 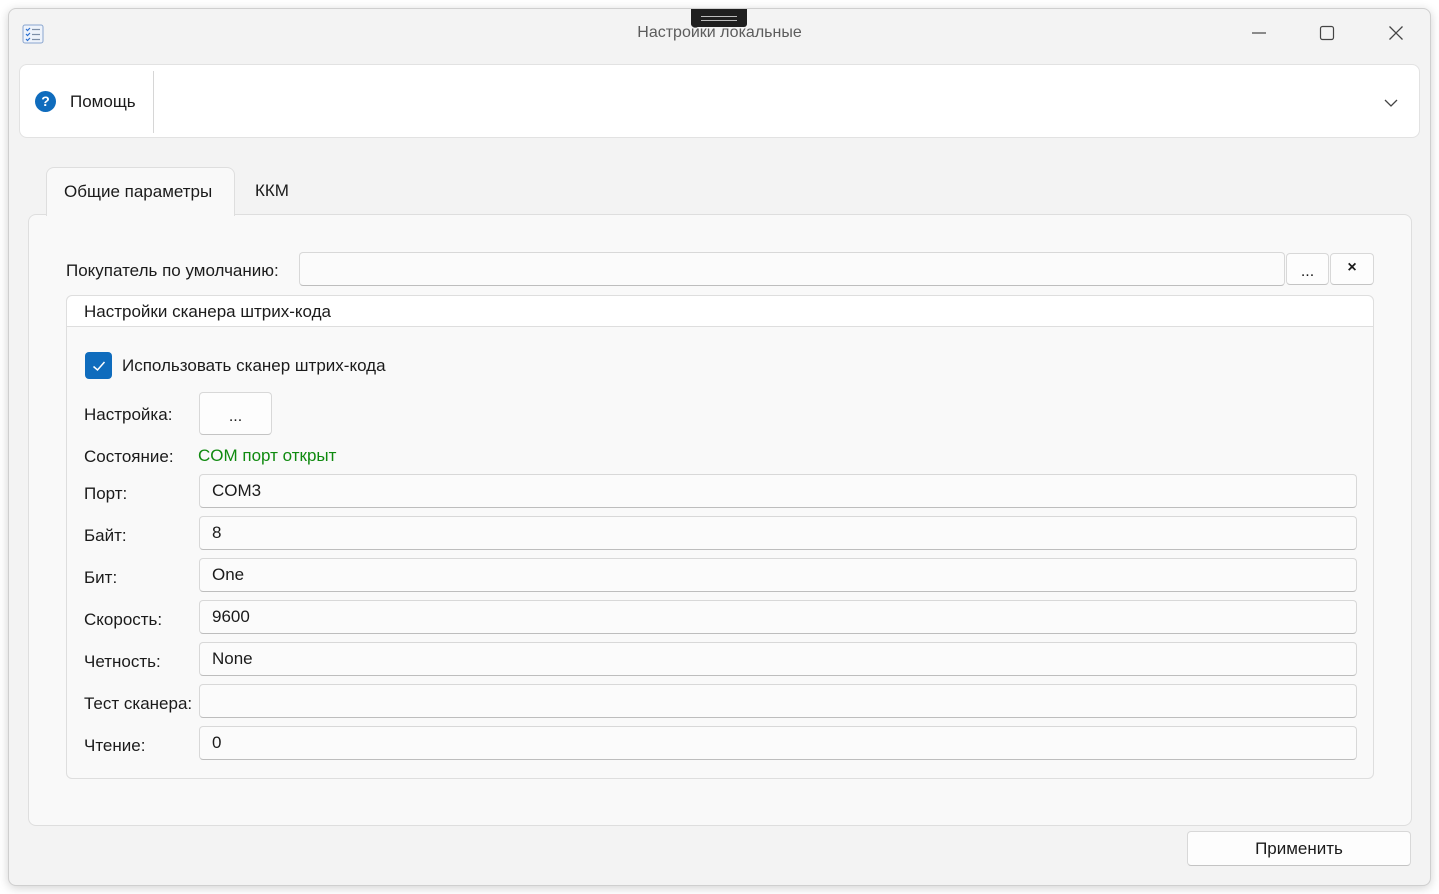 I want to click on close-icon, so click(x=1396, y=33).